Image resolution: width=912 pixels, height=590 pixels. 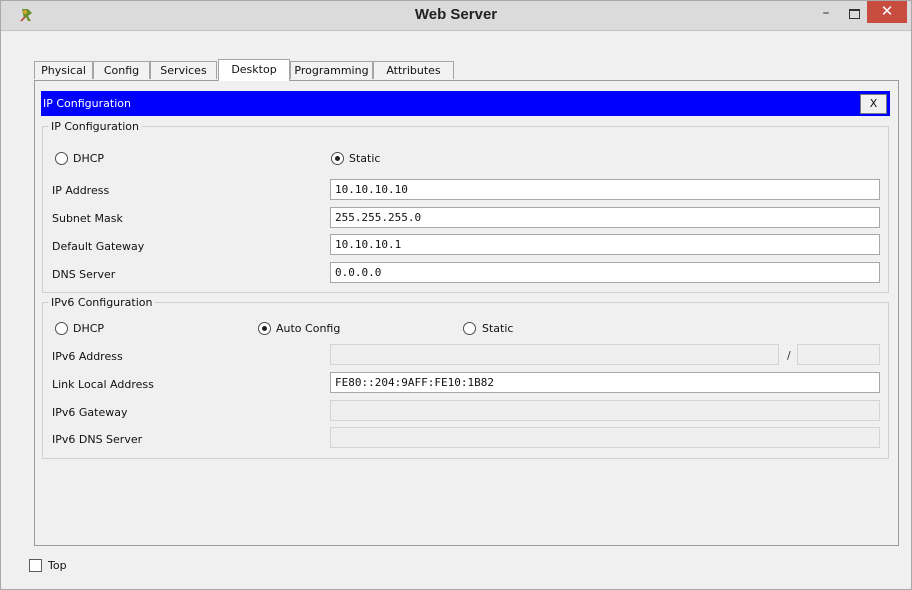 I want to click on ipv6-dhcp-radio, so click(x=61, y=328).